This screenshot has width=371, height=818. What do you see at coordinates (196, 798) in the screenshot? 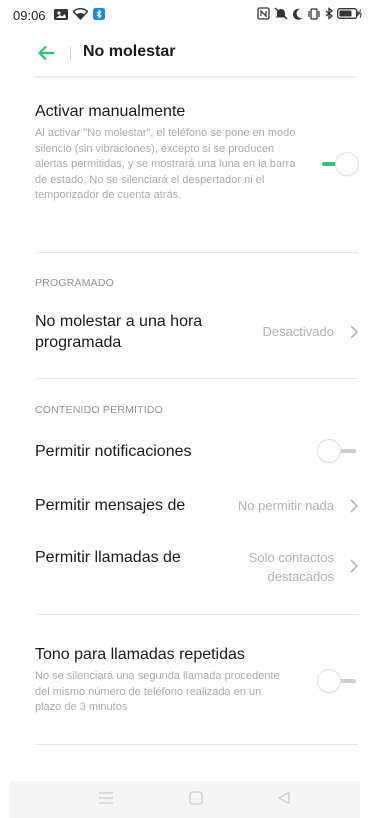
I see `home-icon` at bounding box center [196, 798].